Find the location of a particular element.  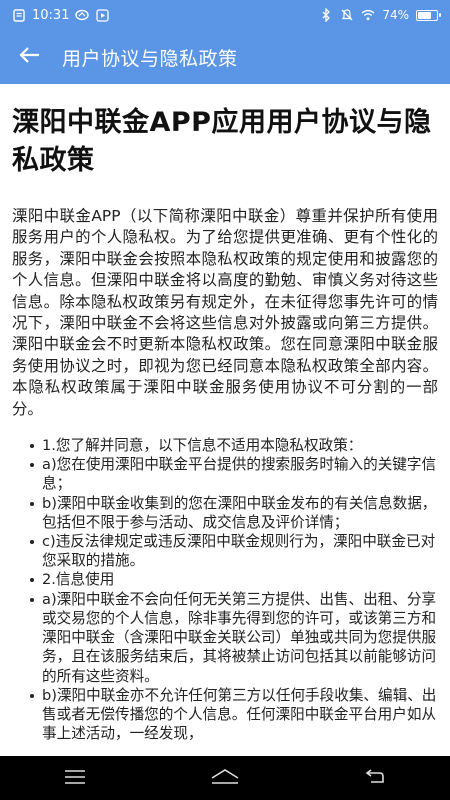

battery-fill is located at coordinates (425, 15).